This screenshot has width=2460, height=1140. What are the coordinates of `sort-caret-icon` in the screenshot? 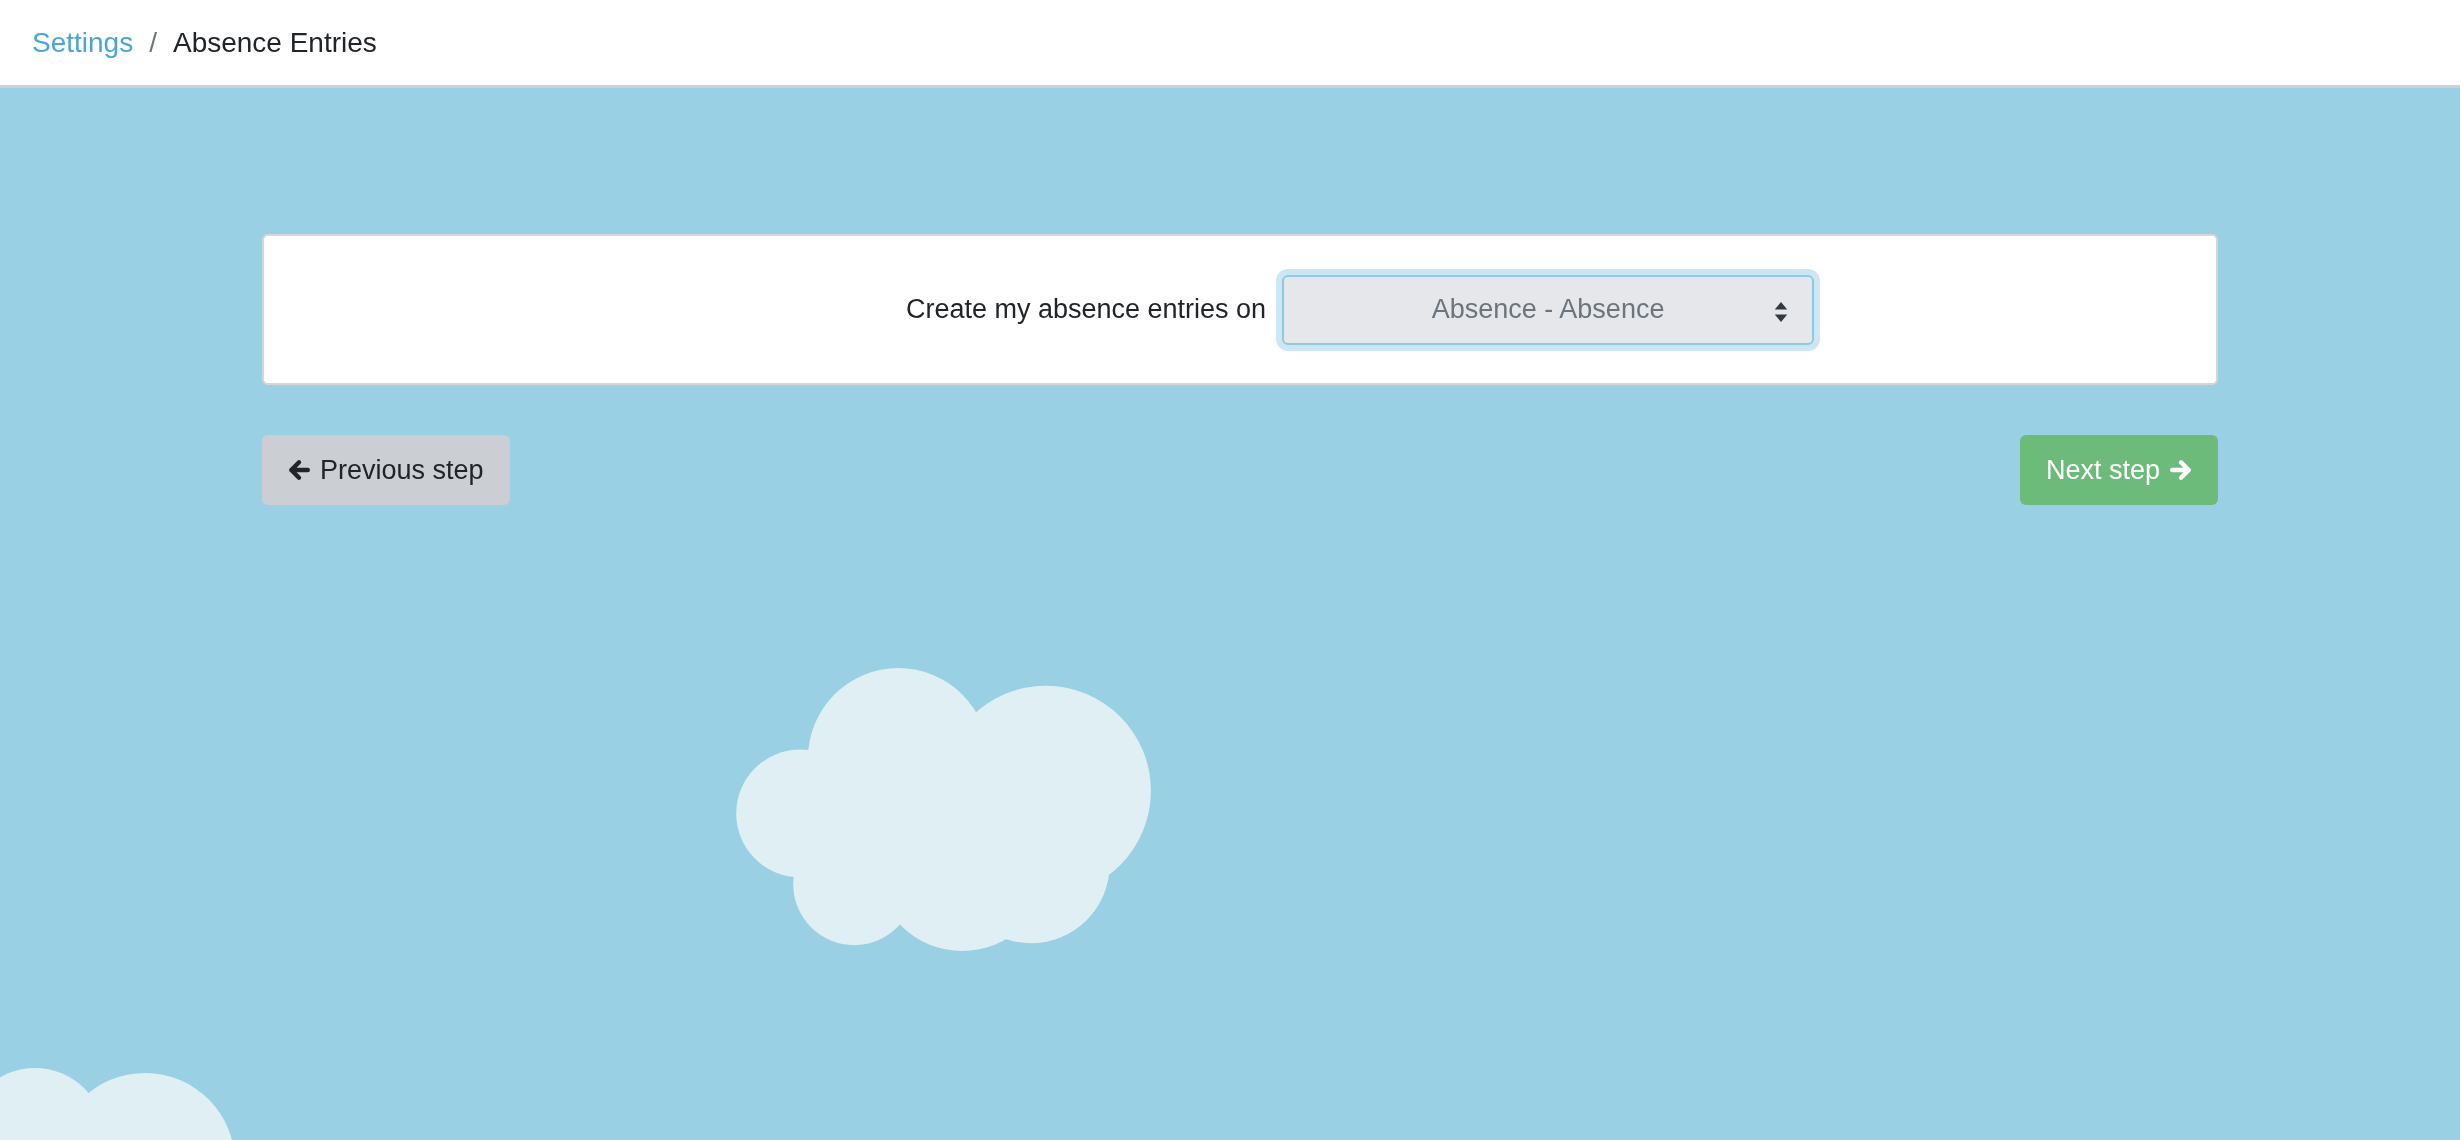 It's located at (1781, 311).